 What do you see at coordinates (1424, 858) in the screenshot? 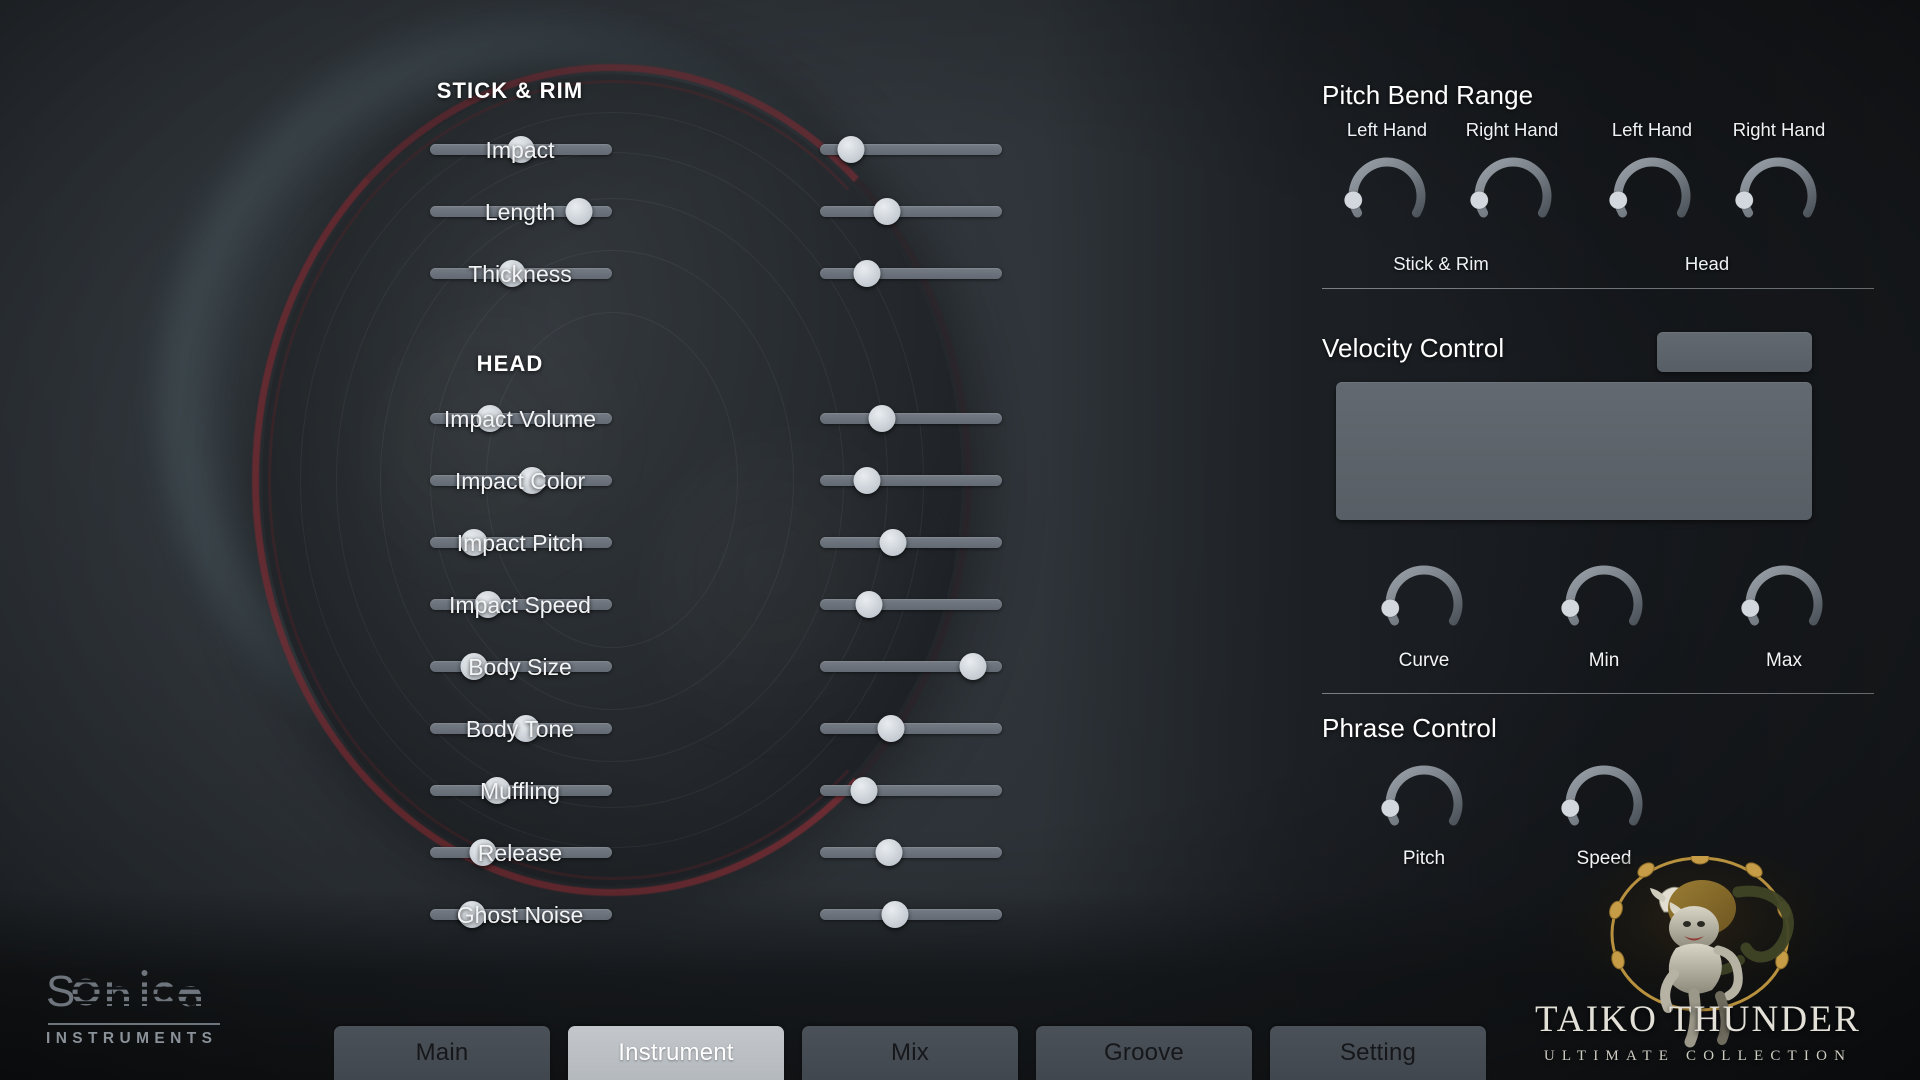
I see `phrase-knob-label-pitch: Pitch` at bounding box center [1424, 858].